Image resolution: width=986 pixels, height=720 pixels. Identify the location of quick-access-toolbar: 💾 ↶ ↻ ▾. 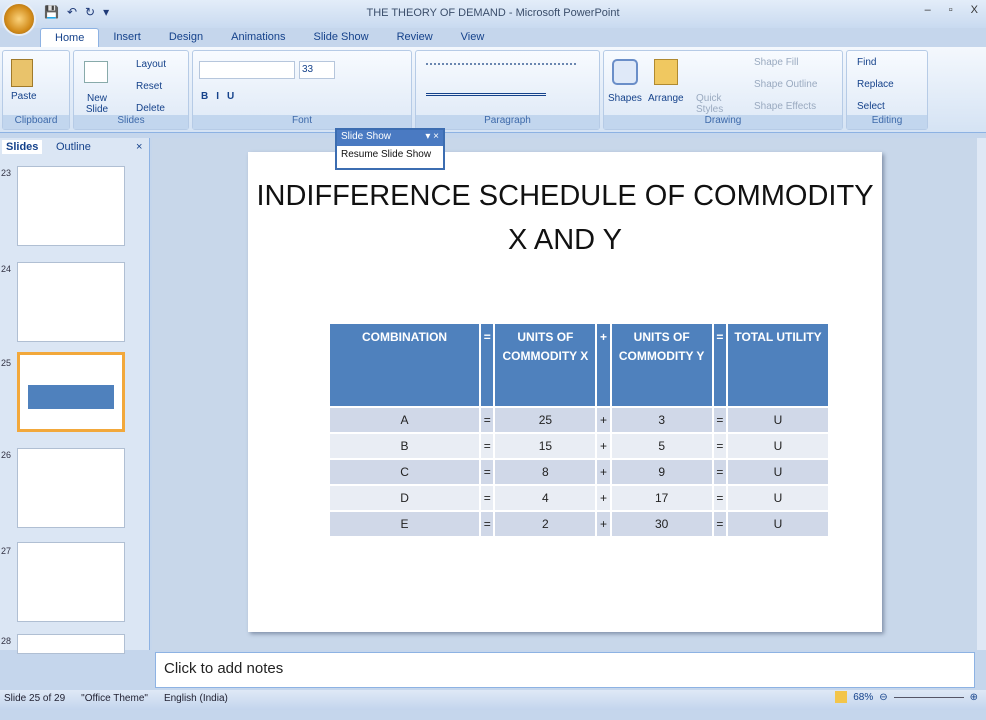
(76, 12).